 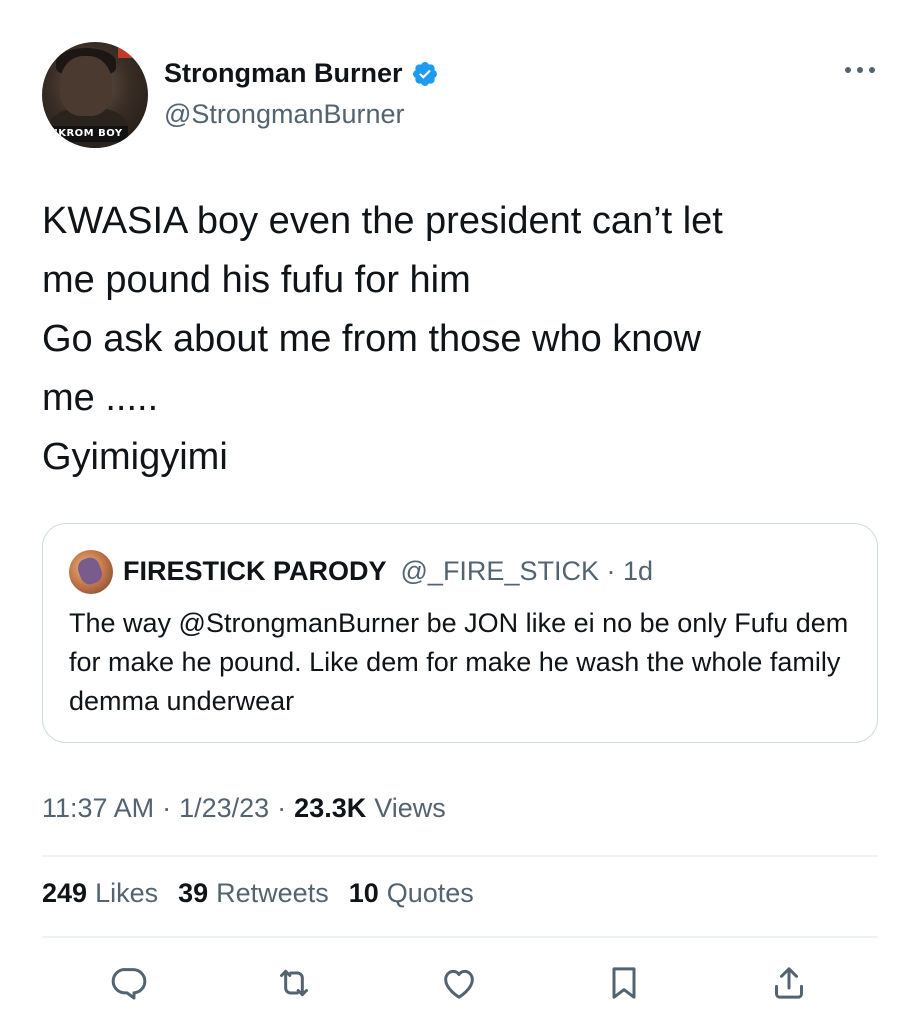 What do you see at coordinates (272, 893) in the screenshot?
I see `retweets-label: Retweets` at bounding box center [272, 893].